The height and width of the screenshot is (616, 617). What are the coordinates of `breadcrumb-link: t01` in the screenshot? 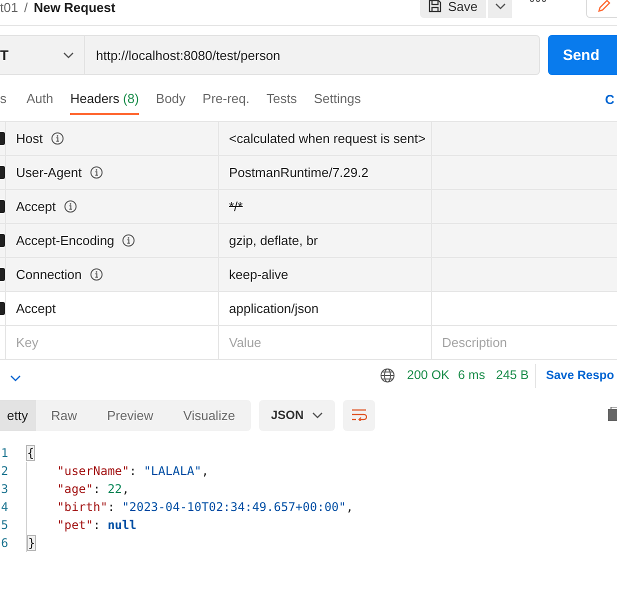 It's located at (9, 7).